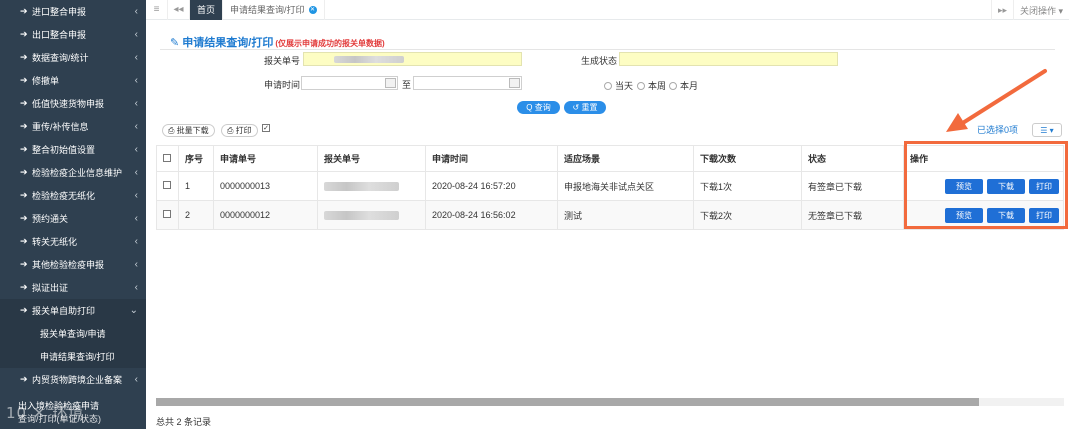 This screenshot has width=1069, height=429. I want to click on sidebar-item-label: 报关单自助打印, so click(64, 311).